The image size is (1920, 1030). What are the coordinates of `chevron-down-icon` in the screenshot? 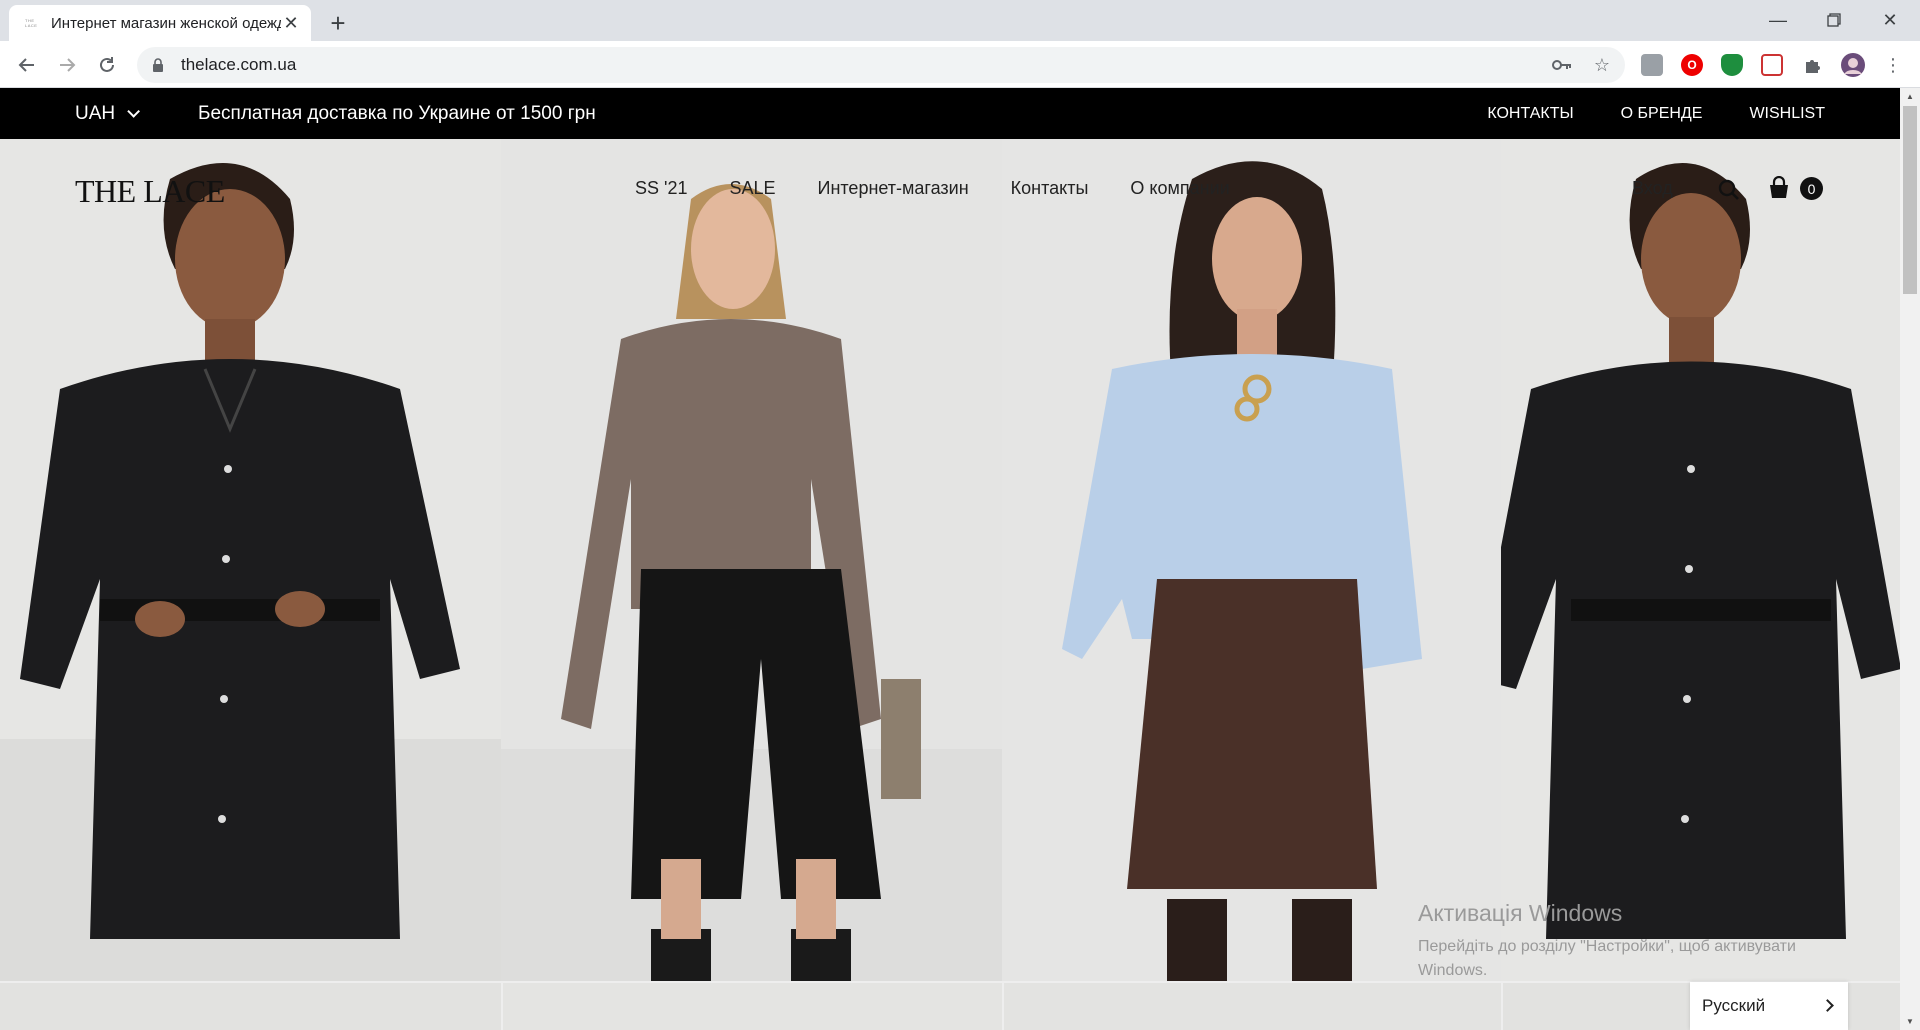 It's located at (134, 111).